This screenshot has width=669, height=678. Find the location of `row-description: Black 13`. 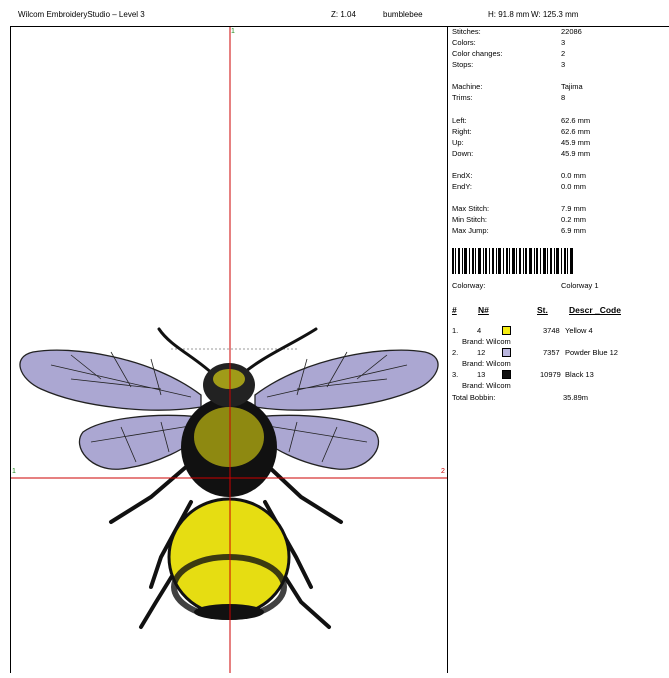

row-description: Black 13 is located at coordinates (579, 374).